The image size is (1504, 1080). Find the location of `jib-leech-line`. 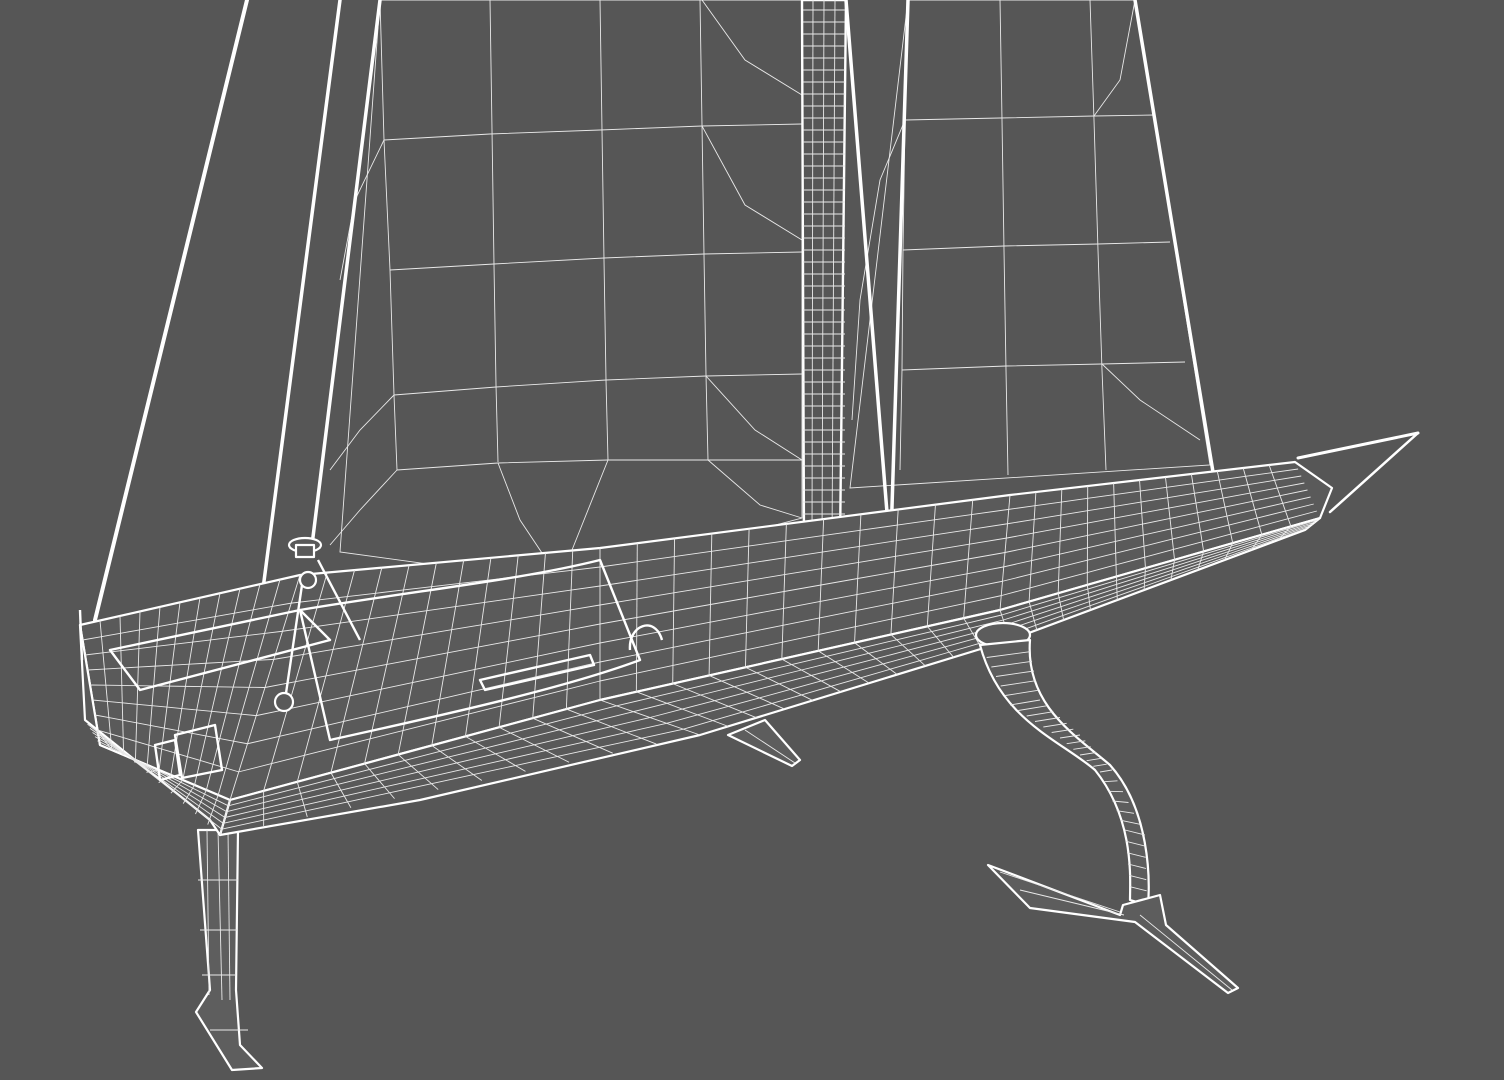

jib-leech-line is located at coordinates (1174, 237).